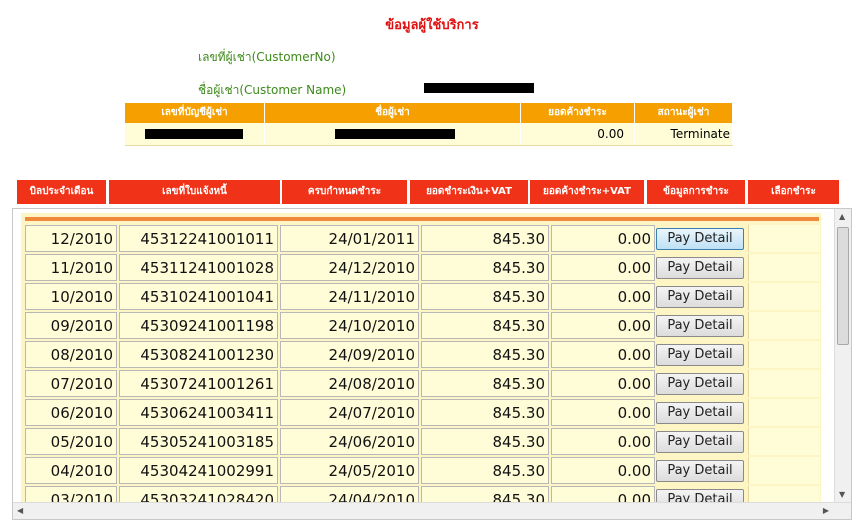 Image resolution: width=864 pixels, height=530 pixels. I want to click on scroll-right-icon: ▶, so click(826, 510).